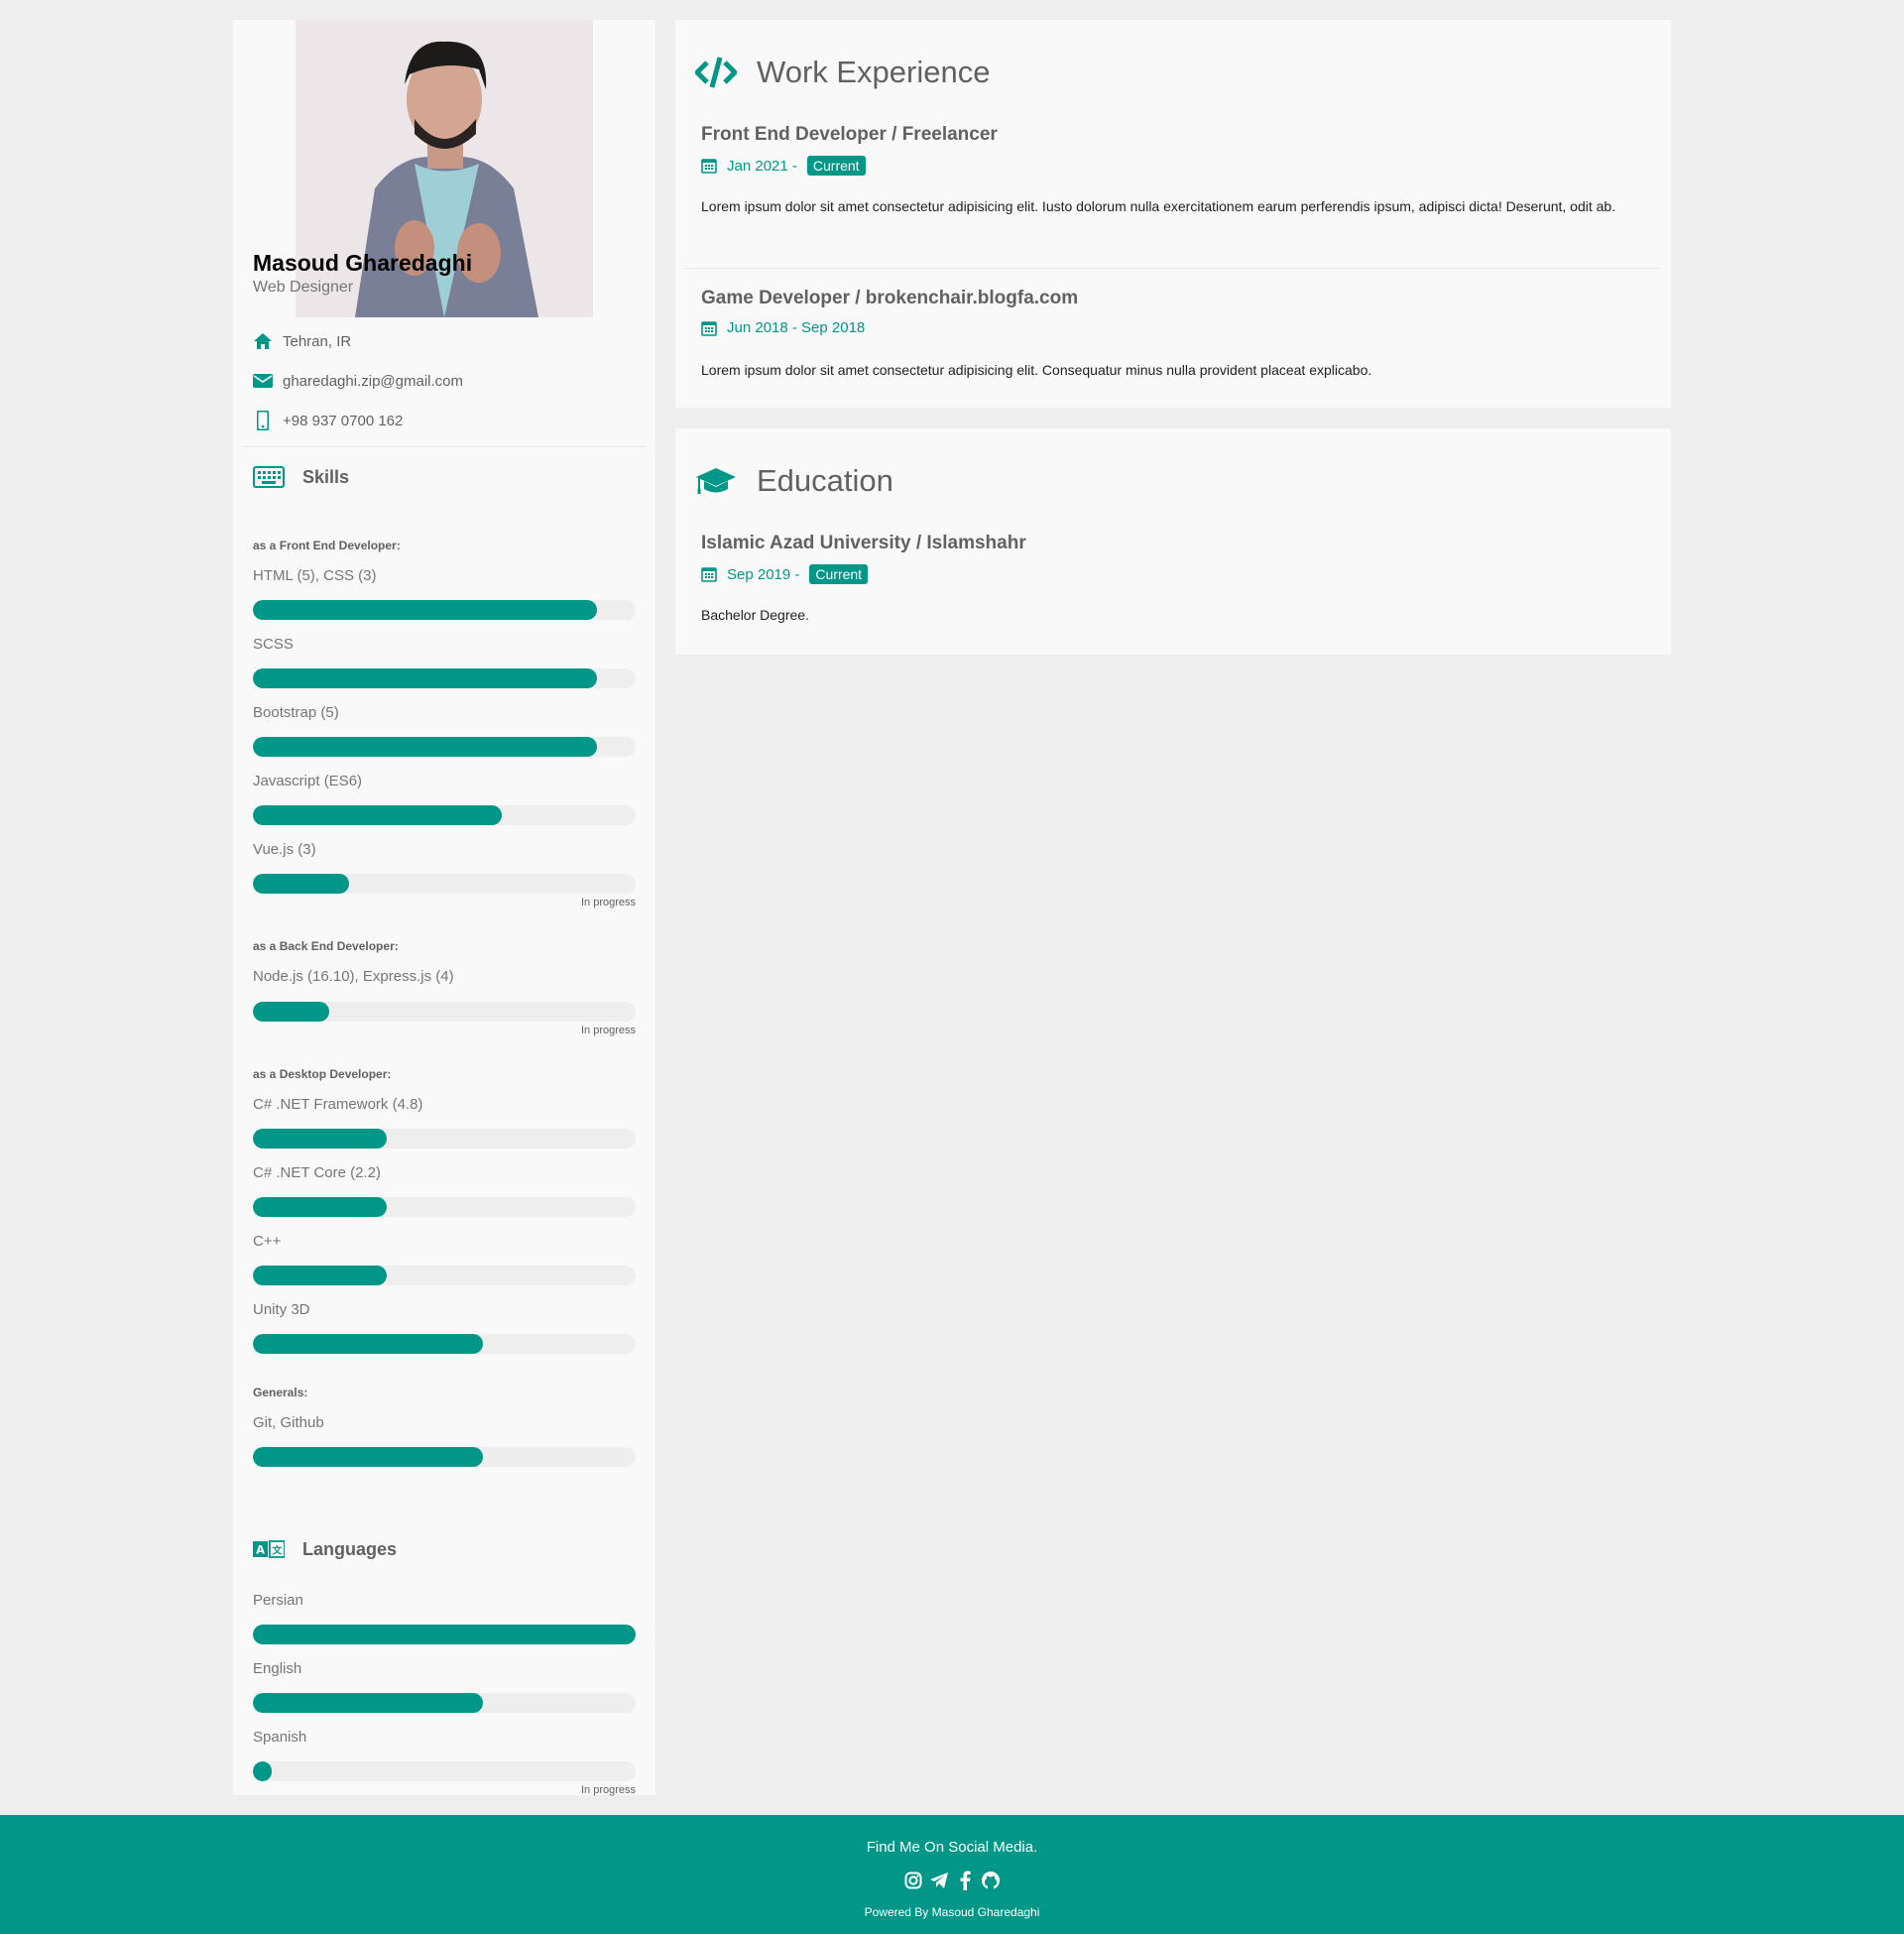 The width and height of the screenshot is (1904, 1934). What do you see at coordinates (273, 644) in the screenshot?
I see `skill-label: SCSS` at bounding box center [273, 644].